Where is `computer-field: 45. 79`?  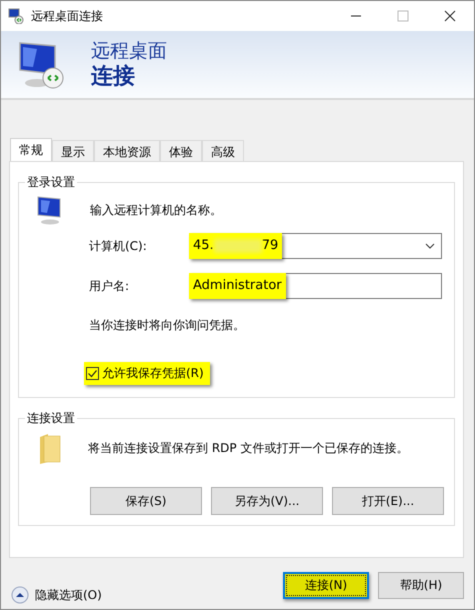
computer-field: 45. 79 is located at coordinates (315, 246).